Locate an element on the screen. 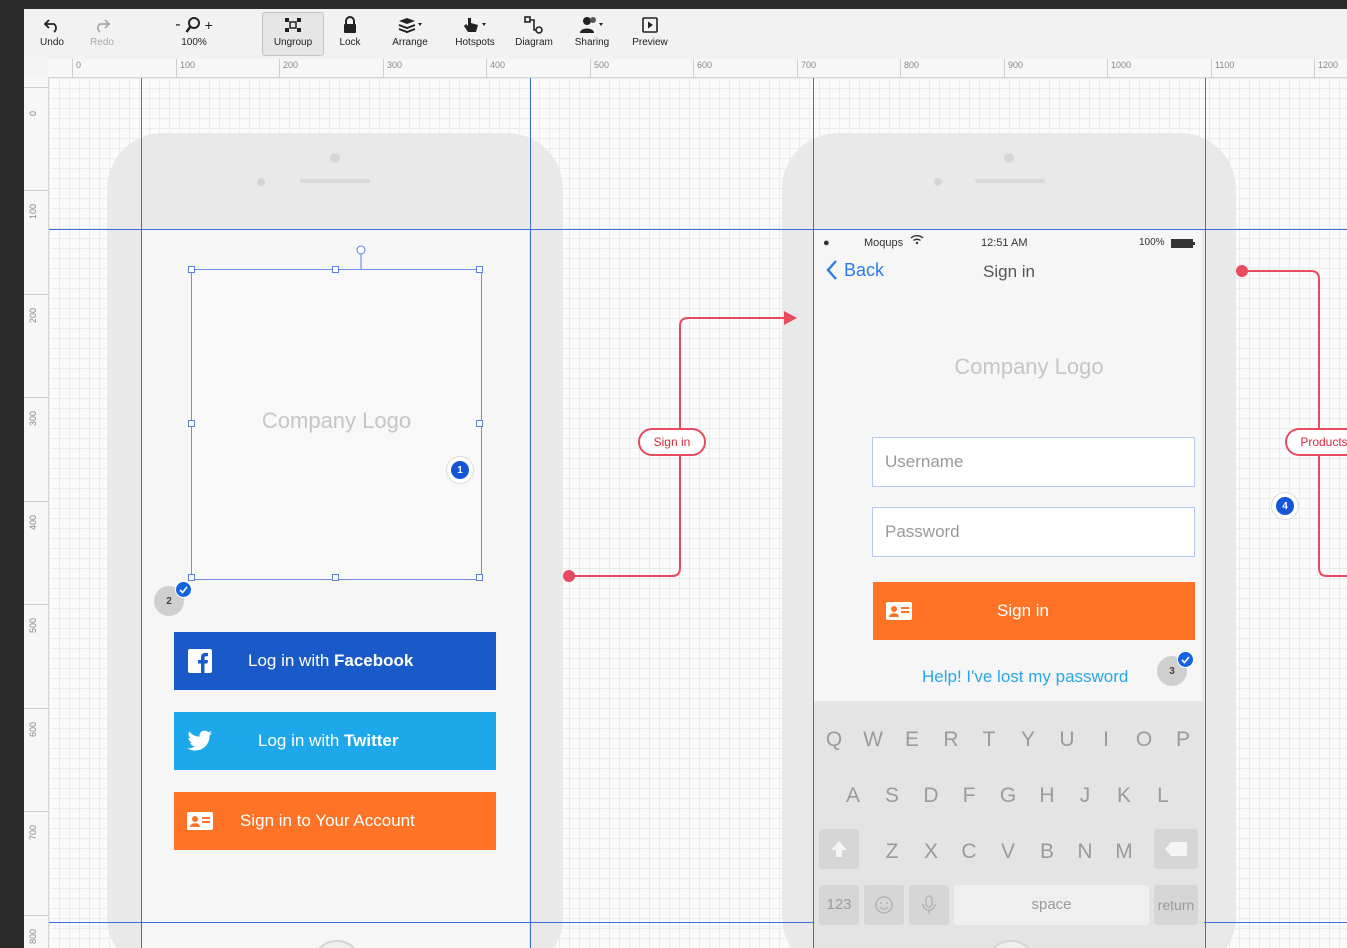 The image size is (1347, 948). ruler-label: 300 is located at coordinates (392, 68).